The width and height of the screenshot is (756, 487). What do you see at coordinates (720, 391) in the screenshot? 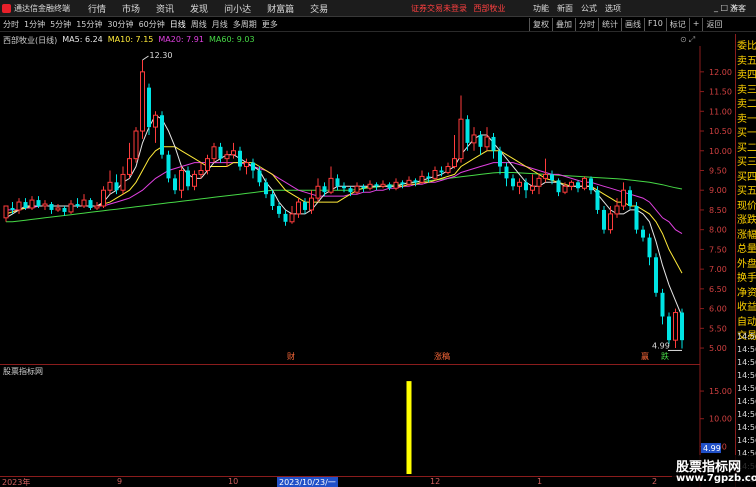
I see `volume-tick-label-2: 15.00` at bounding box center [720, 391].